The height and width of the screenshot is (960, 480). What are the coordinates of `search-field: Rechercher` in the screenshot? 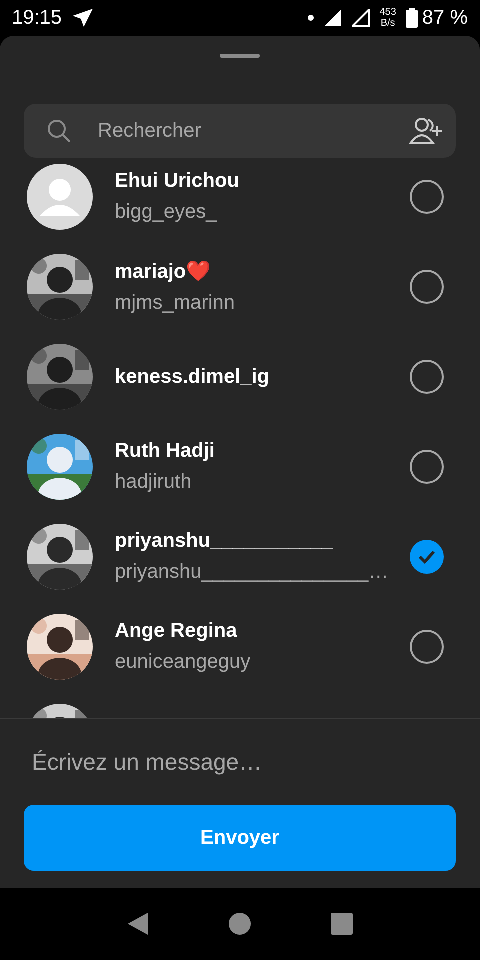 It's located at (240, 131).